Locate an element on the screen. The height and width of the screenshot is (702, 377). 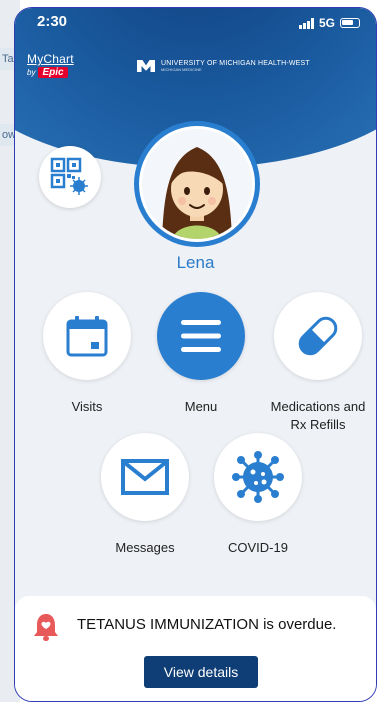
messages-label: Messages is located at coordinates (145, 547).